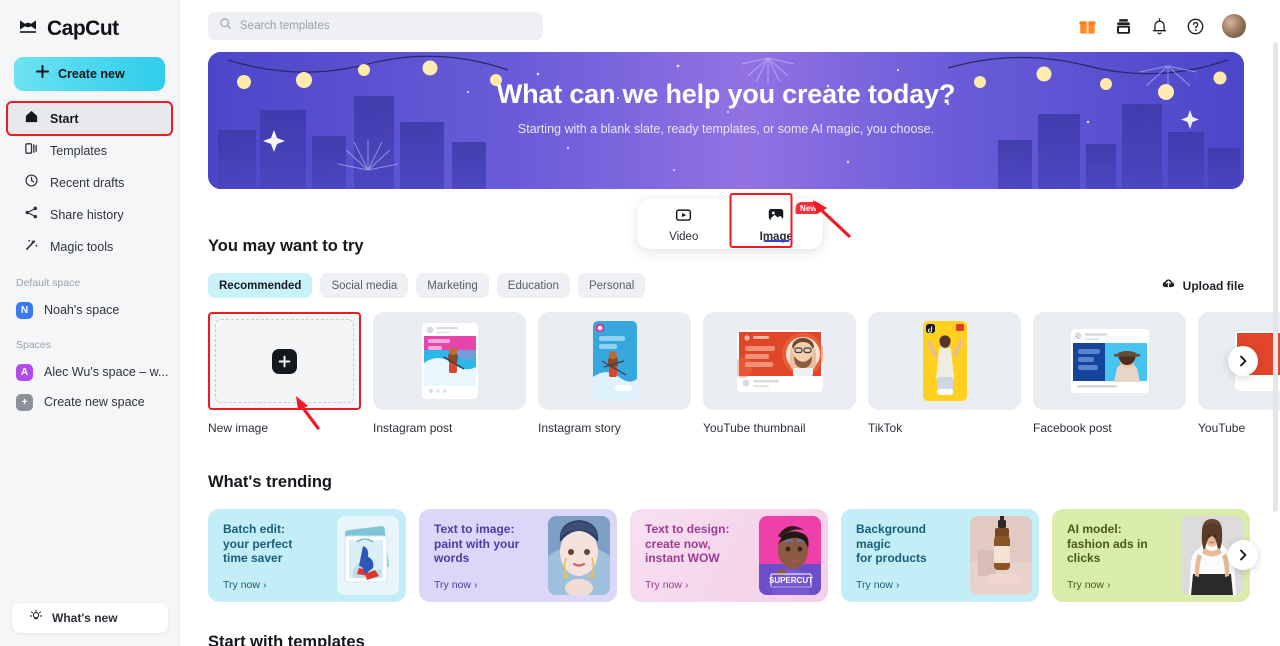 The width and height of the screenshot is (1280, 646). I want to click on card-youtube-thumbnail: YouTube thumbnail, so click(779, 373).